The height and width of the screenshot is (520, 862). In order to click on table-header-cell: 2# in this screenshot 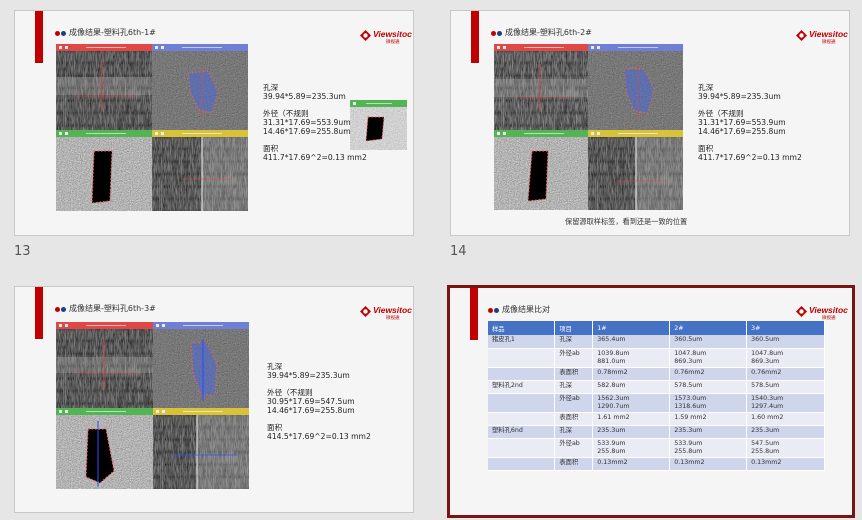, I will do `click(708, 328)`.